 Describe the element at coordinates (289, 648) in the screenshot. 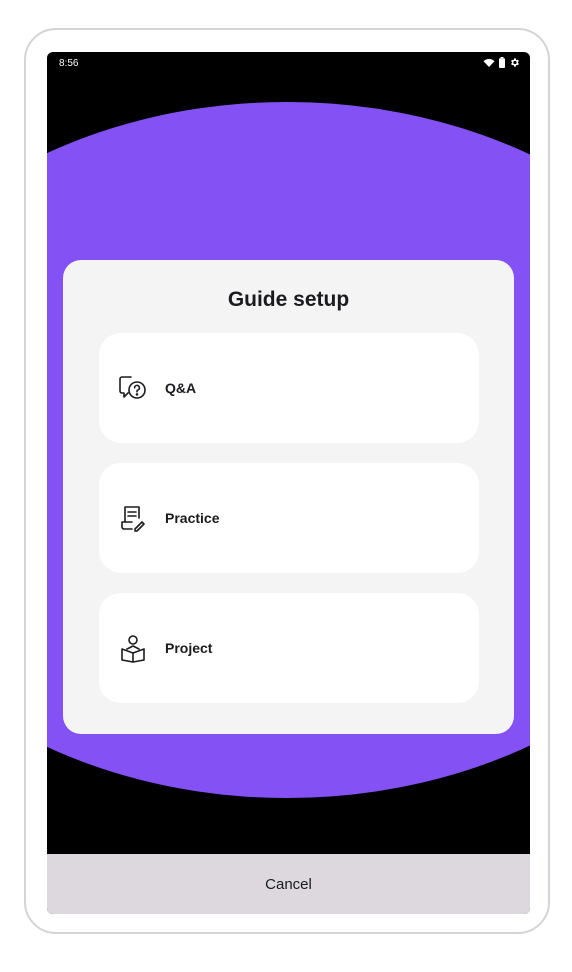

I see `option-project: Project` at that location.